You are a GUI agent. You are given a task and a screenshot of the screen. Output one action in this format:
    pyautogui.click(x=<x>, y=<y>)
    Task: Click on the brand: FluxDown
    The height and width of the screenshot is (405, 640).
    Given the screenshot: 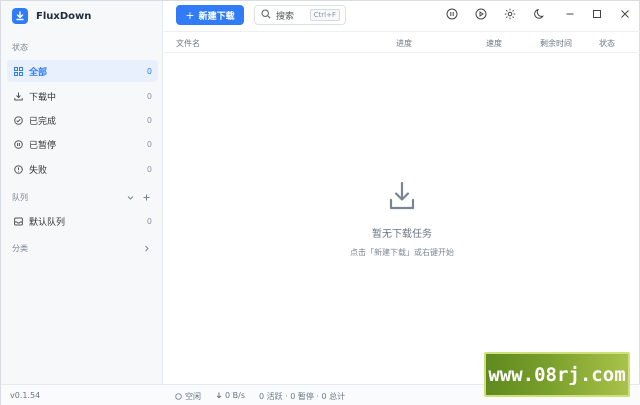 What is the action you would take?
    pyautogui.click(x=51, y=16)
    